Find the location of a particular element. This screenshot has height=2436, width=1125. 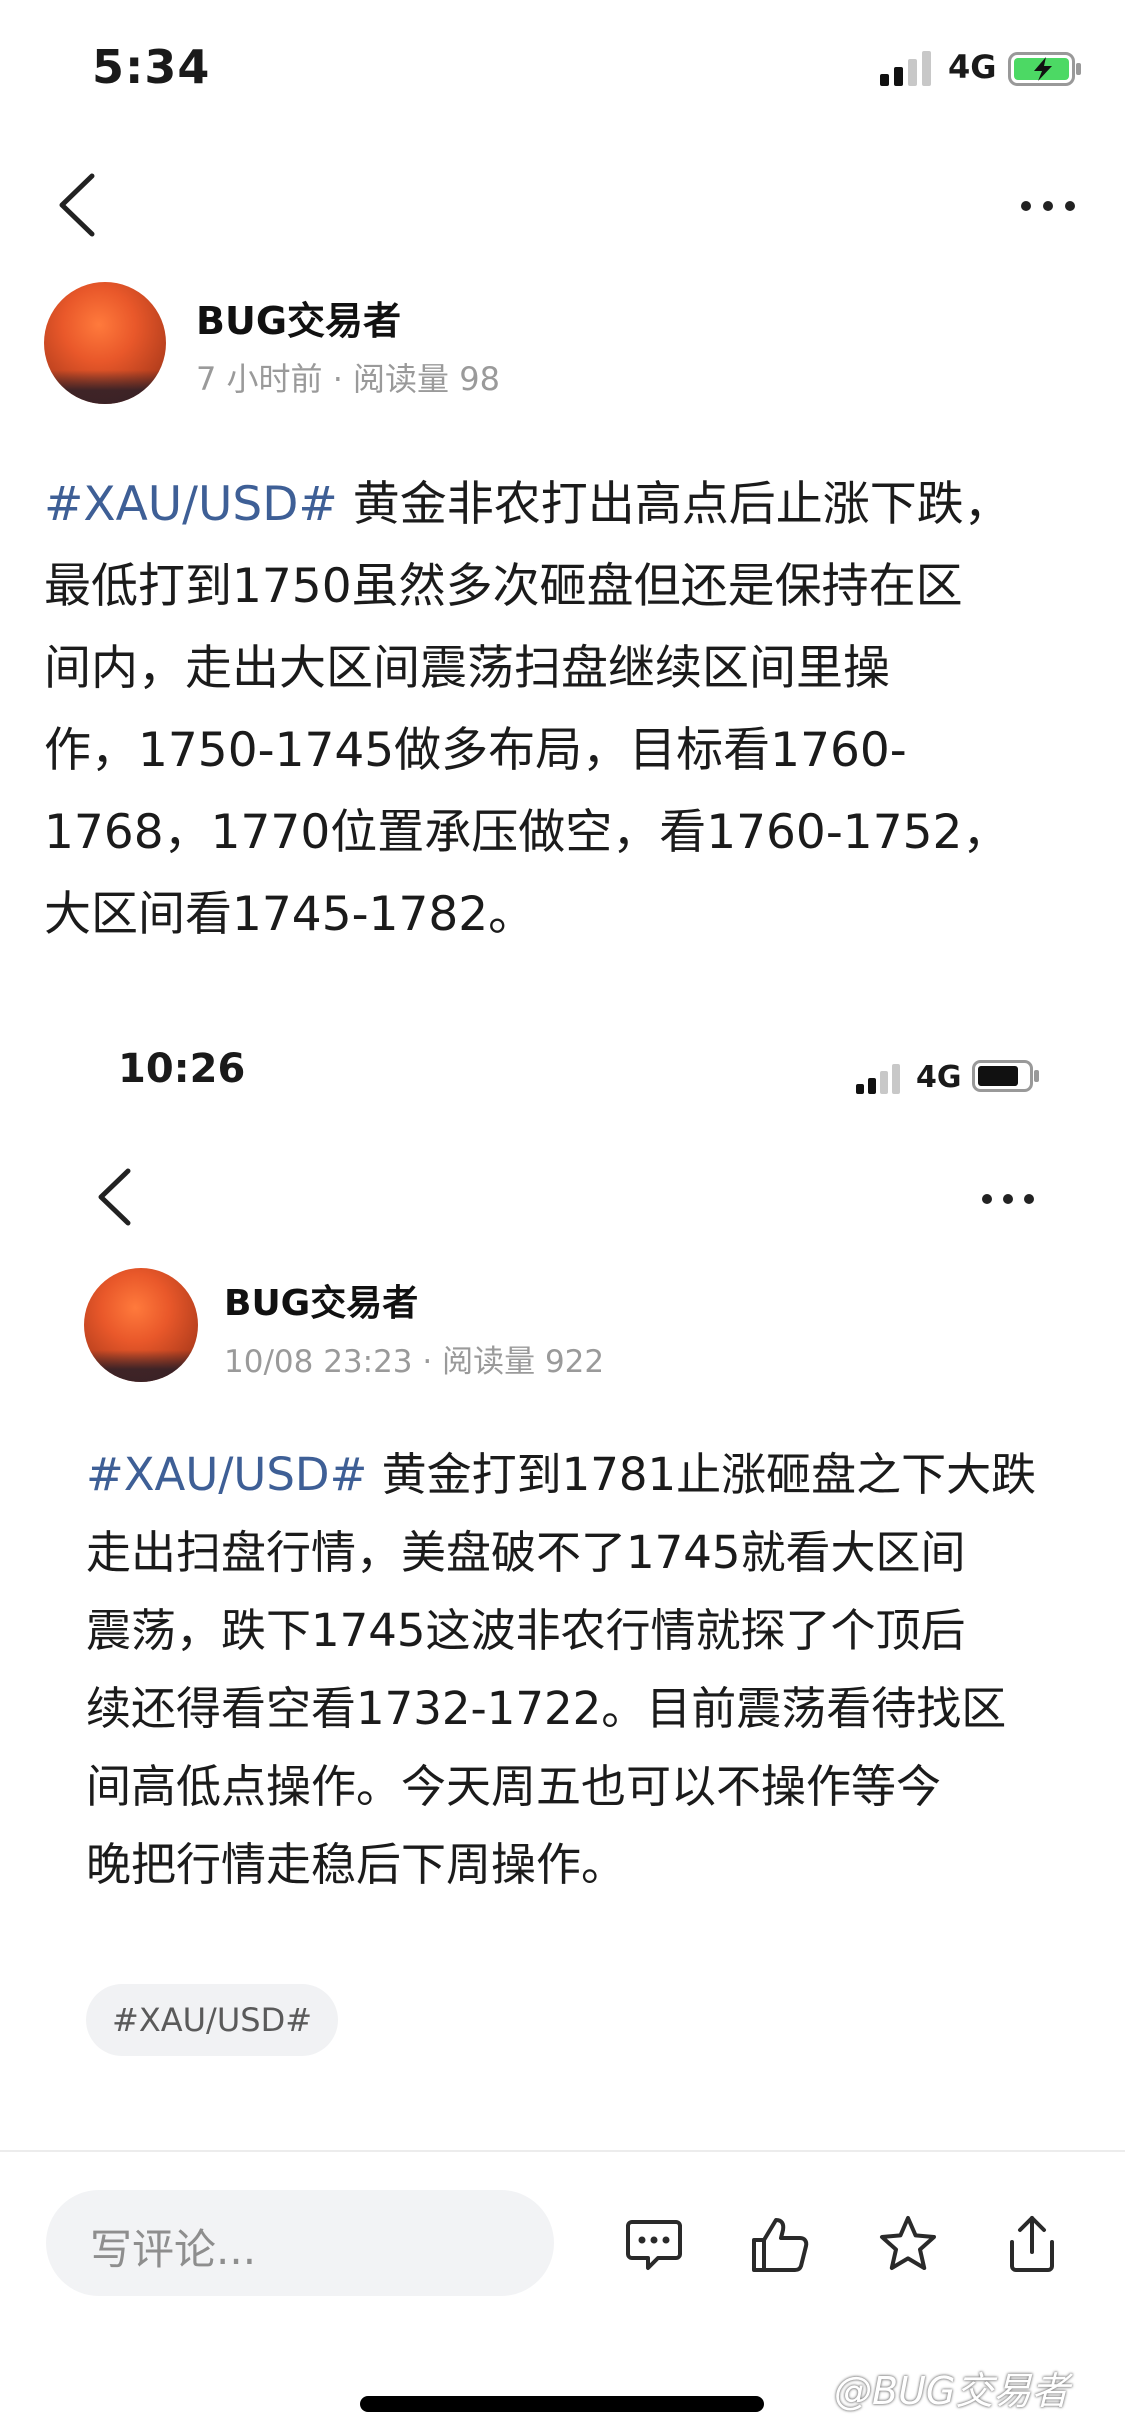

inner-network-type: 4G is located at coordinates (939, 1077).